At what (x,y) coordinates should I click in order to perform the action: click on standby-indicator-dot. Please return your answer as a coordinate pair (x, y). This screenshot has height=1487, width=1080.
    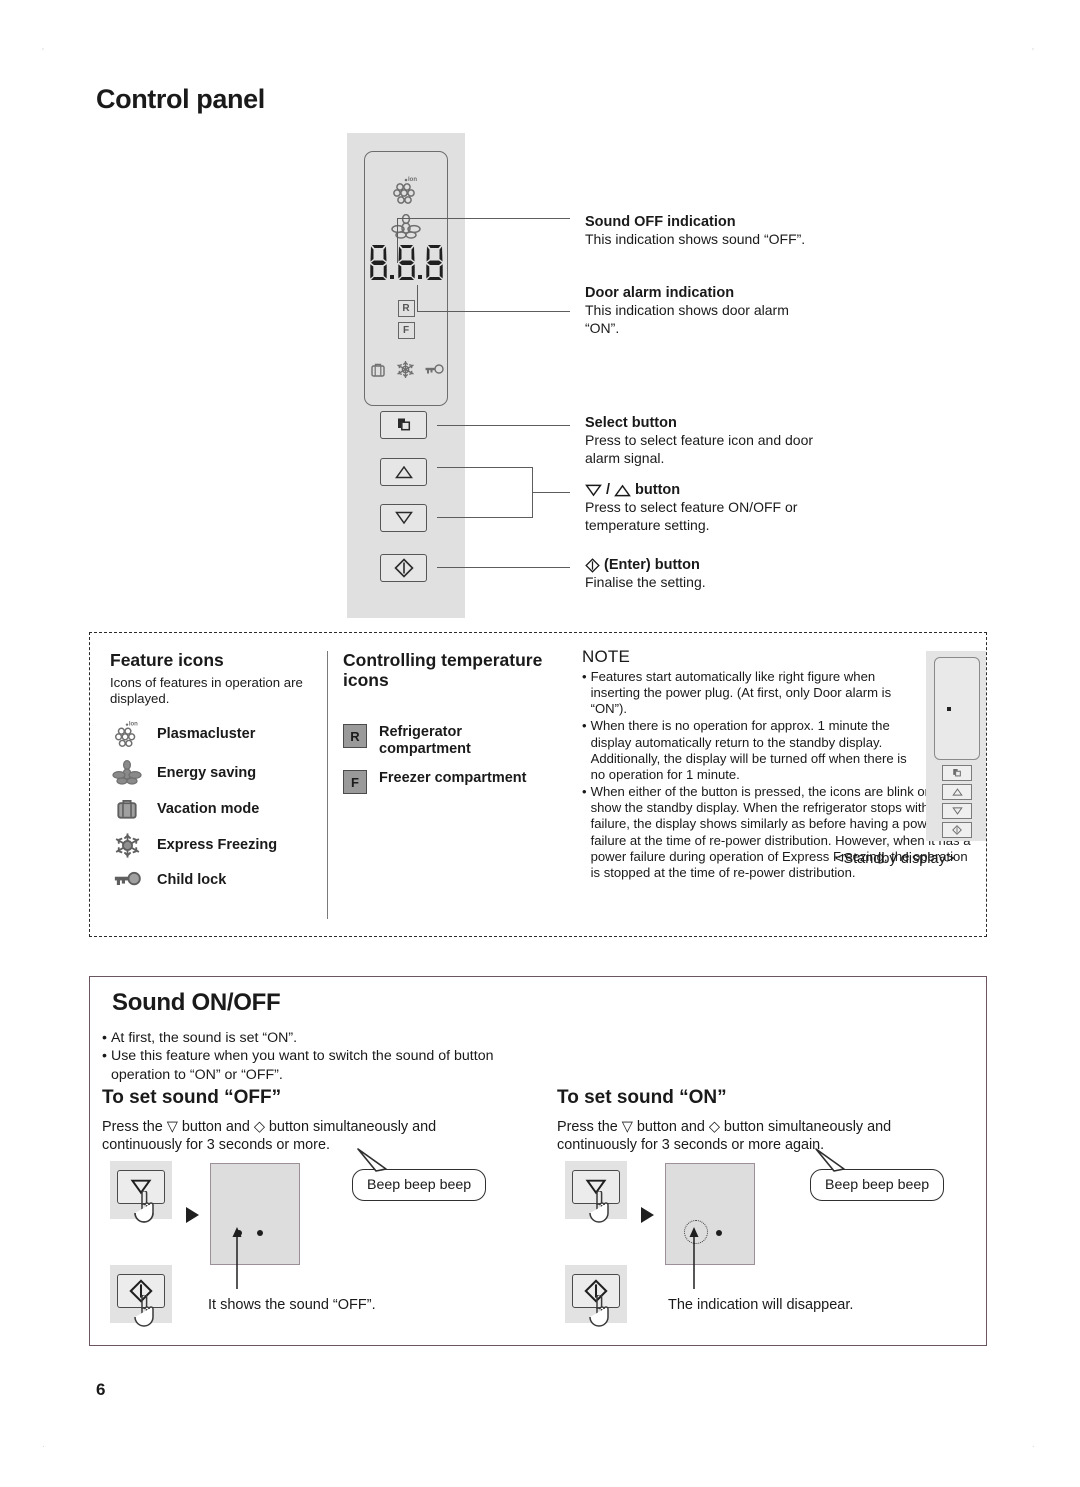
    Looking at the image, I should click on (949, 709).